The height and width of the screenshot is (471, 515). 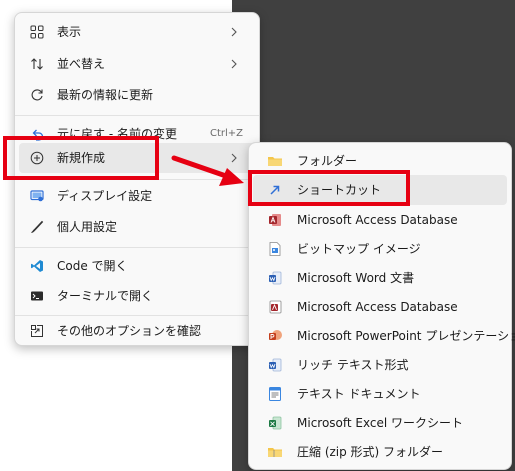 I want to click on undo-icon, so click(x=37, y=134).